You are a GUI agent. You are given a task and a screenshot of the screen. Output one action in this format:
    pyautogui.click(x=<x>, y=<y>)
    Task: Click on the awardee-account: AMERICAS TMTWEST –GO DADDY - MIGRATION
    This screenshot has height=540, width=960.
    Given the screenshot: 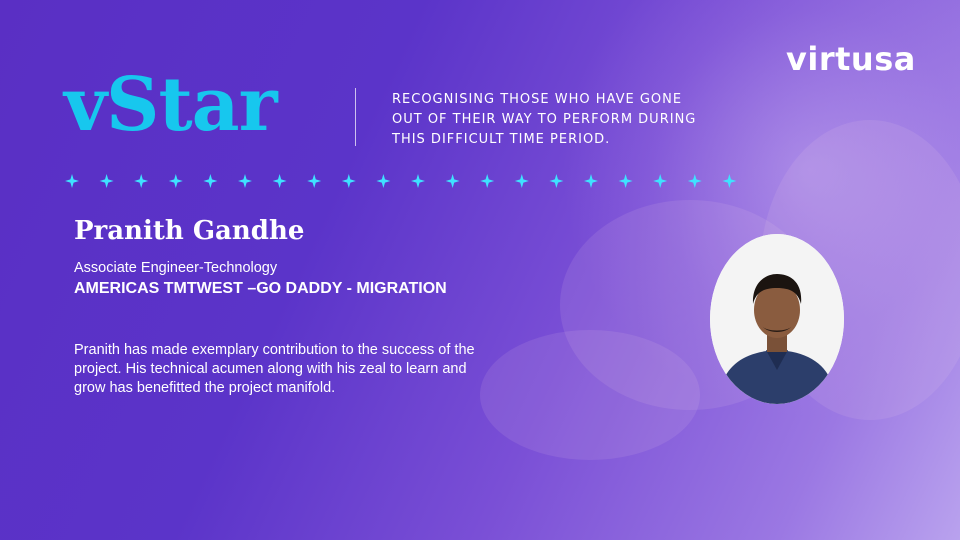 What is the action you would take?
    pyautogui.click(x=260, y=288)
    